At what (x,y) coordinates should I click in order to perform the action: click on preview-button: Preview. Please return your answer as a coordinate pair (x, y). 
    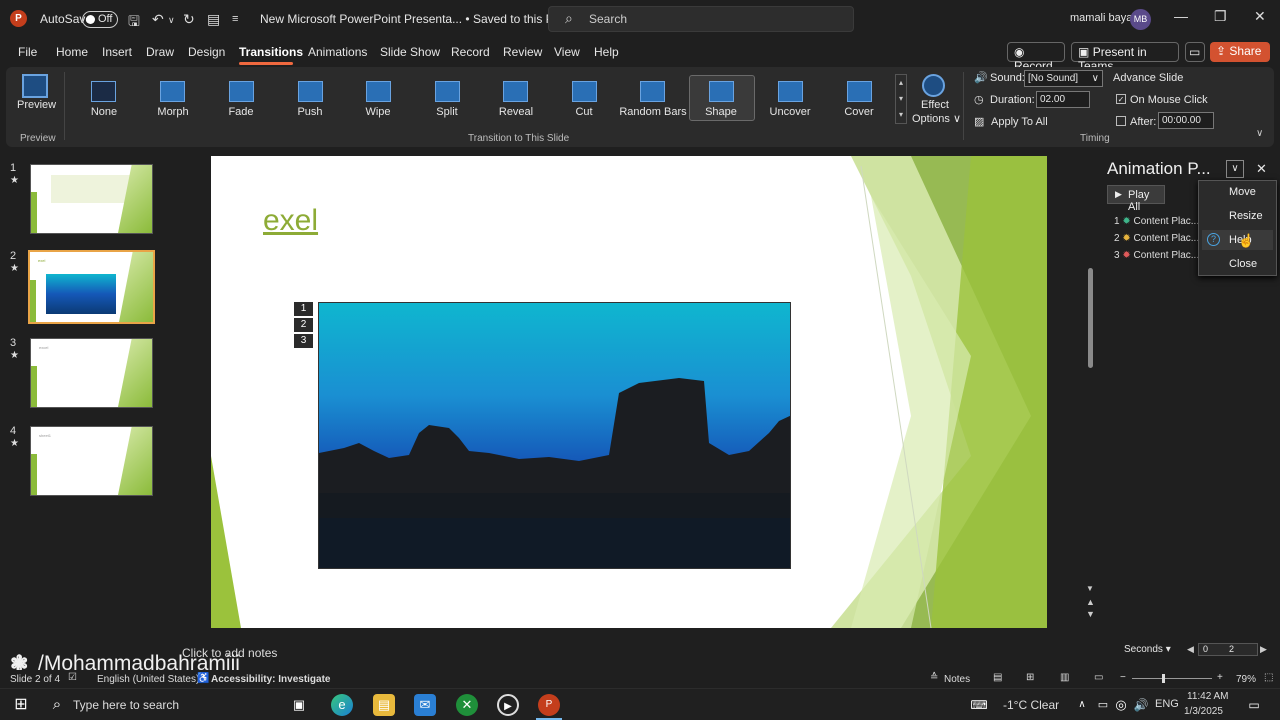
    Looking at the image, I should click on (36, 105).